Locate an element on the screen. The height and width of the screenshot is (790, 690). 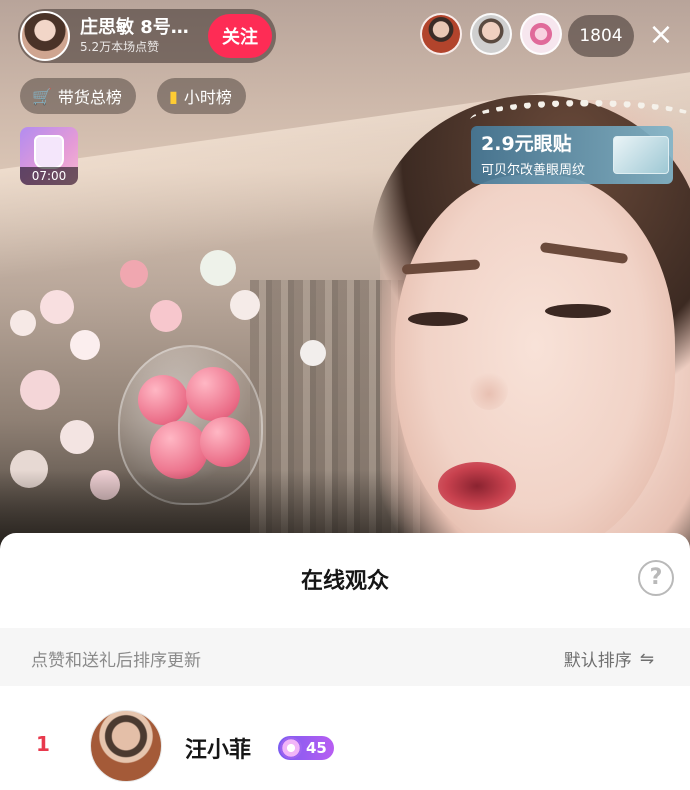
product-ad-card: 2.9元眼贴 可贝尔改善眼周纹 is located at coordinates (572, 155).